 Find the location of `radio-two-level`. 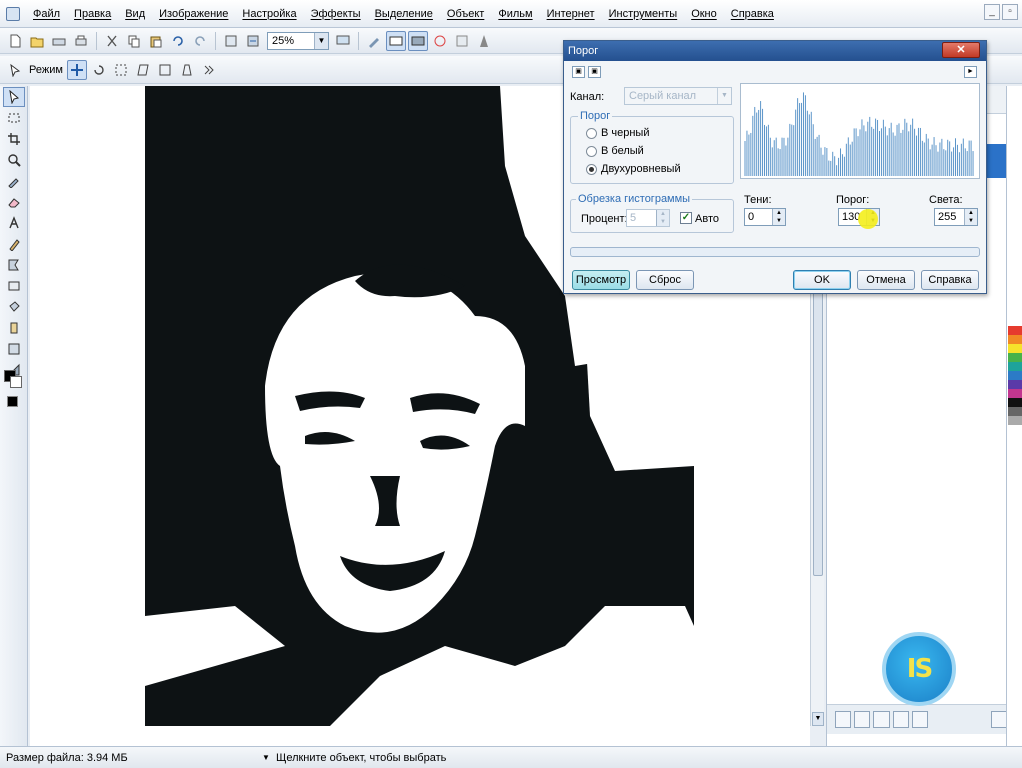

radio-two-level is located at coordinates (591, 169).